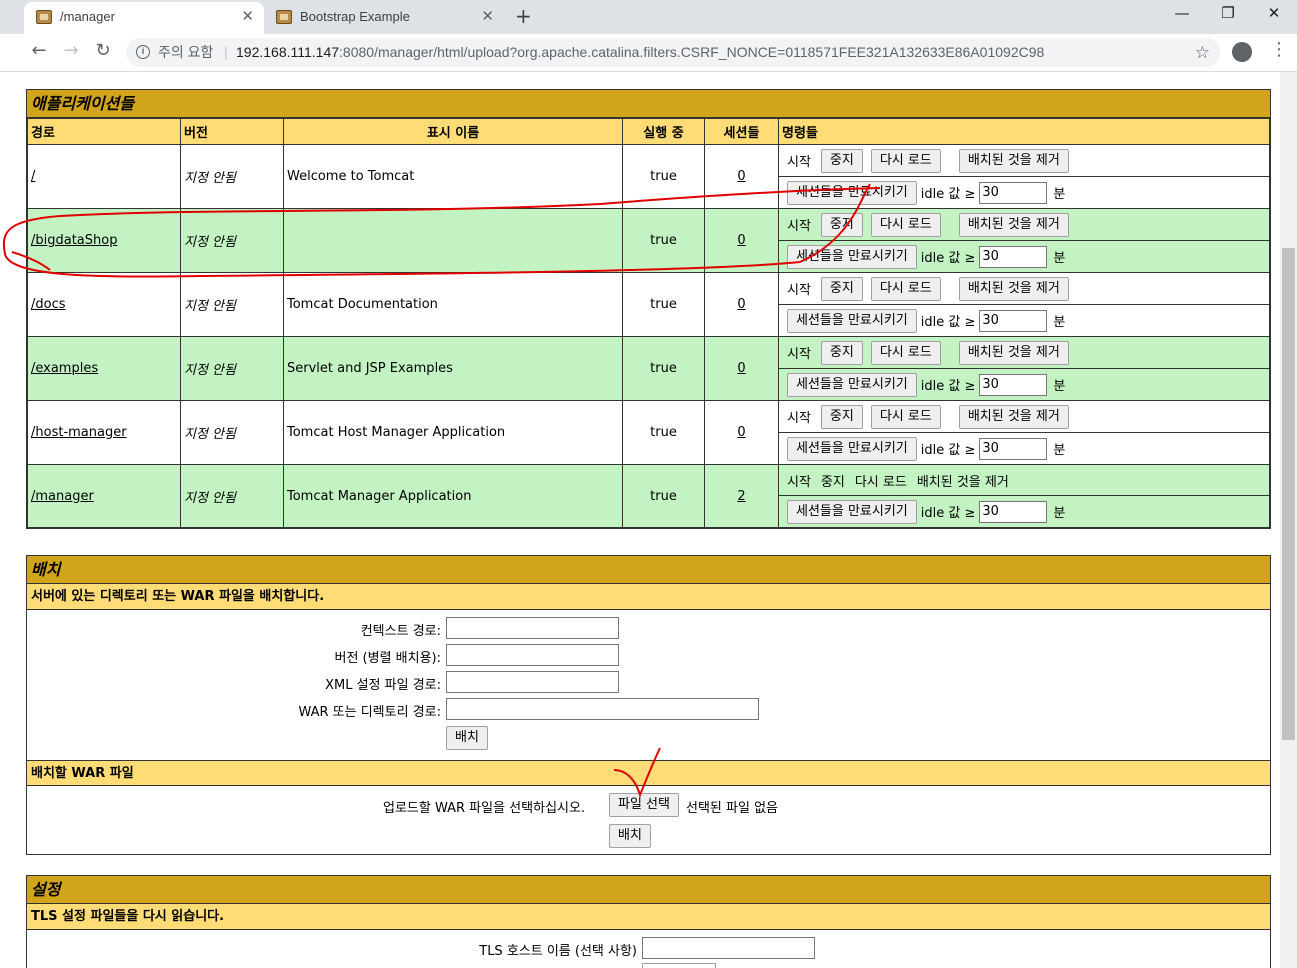 Image resolution: width=1297 pixels, height=968 pixels. I want to click on war-deploy-button: 배치, so click(630, 836).